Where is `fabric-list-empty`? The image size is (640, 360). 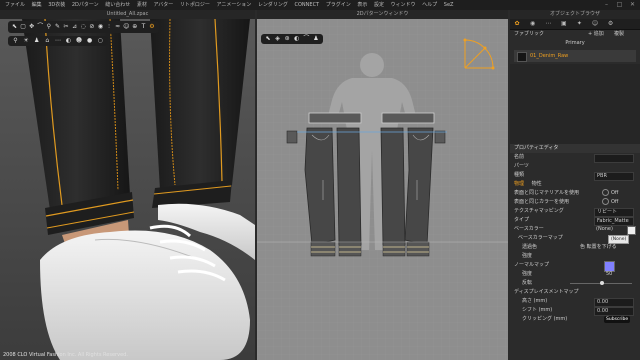
fabric-list-empty is located at coordinates (575, 104).